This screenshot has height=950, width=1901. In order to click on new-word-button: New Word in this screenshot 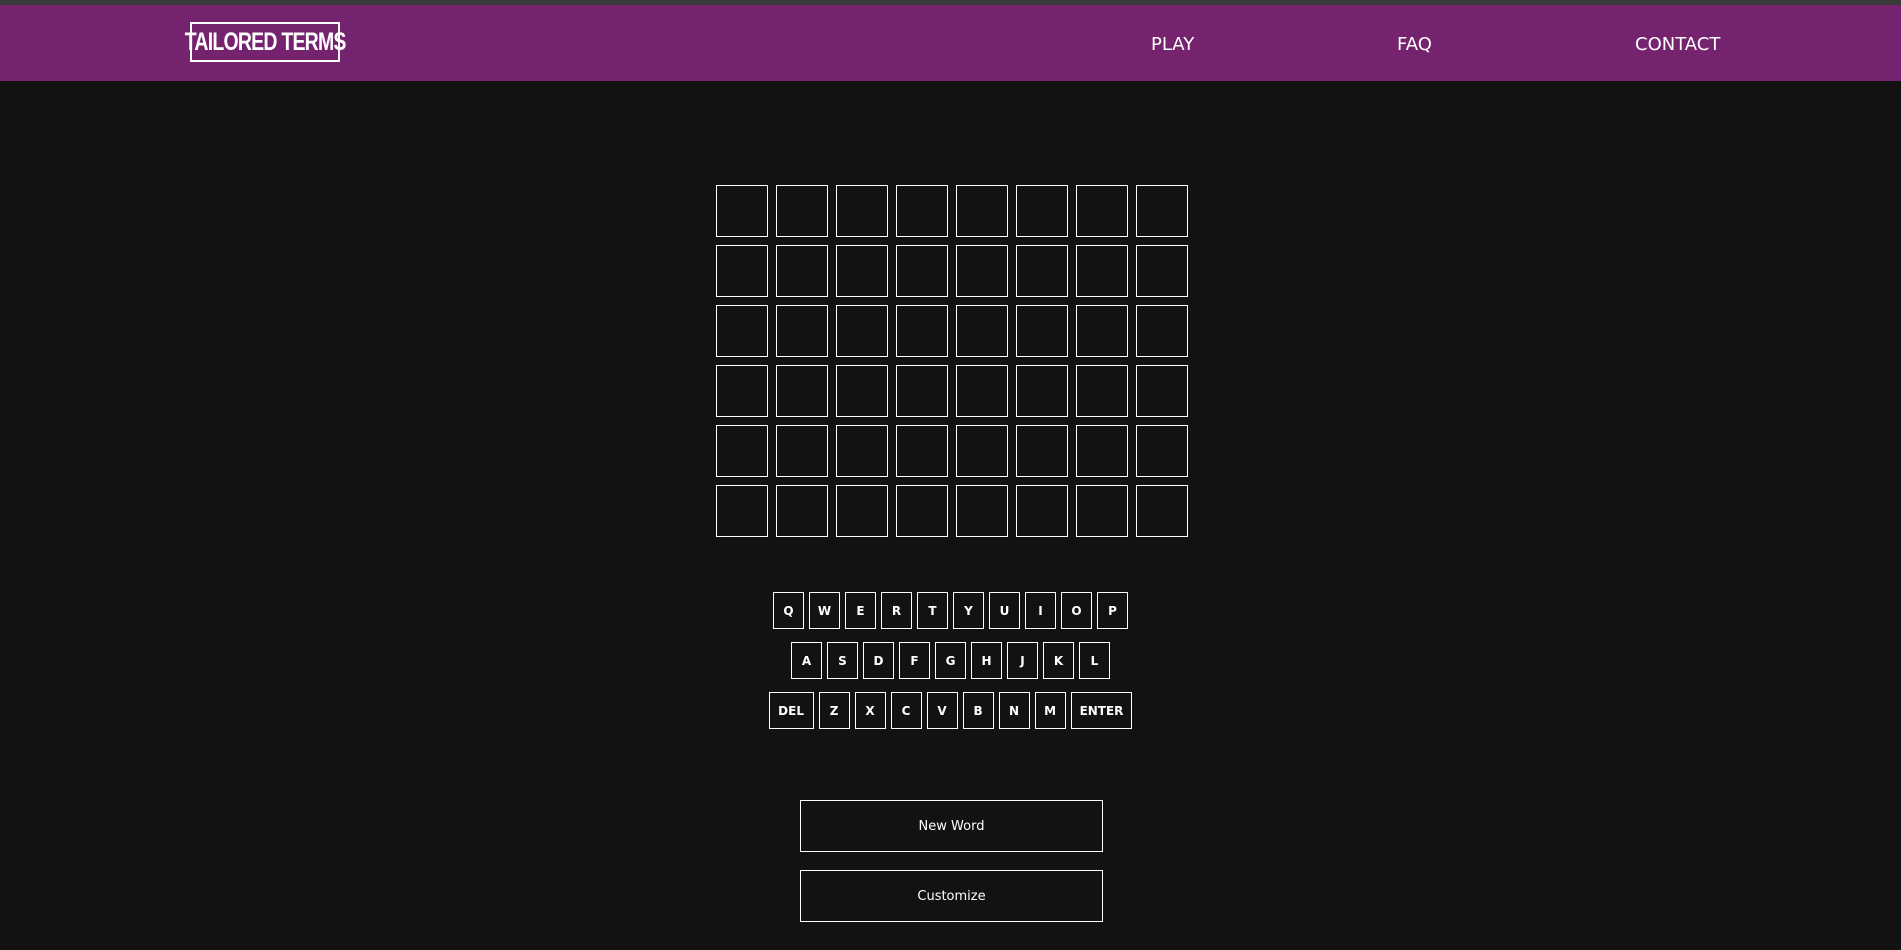, I will do `click(951, 826)`.